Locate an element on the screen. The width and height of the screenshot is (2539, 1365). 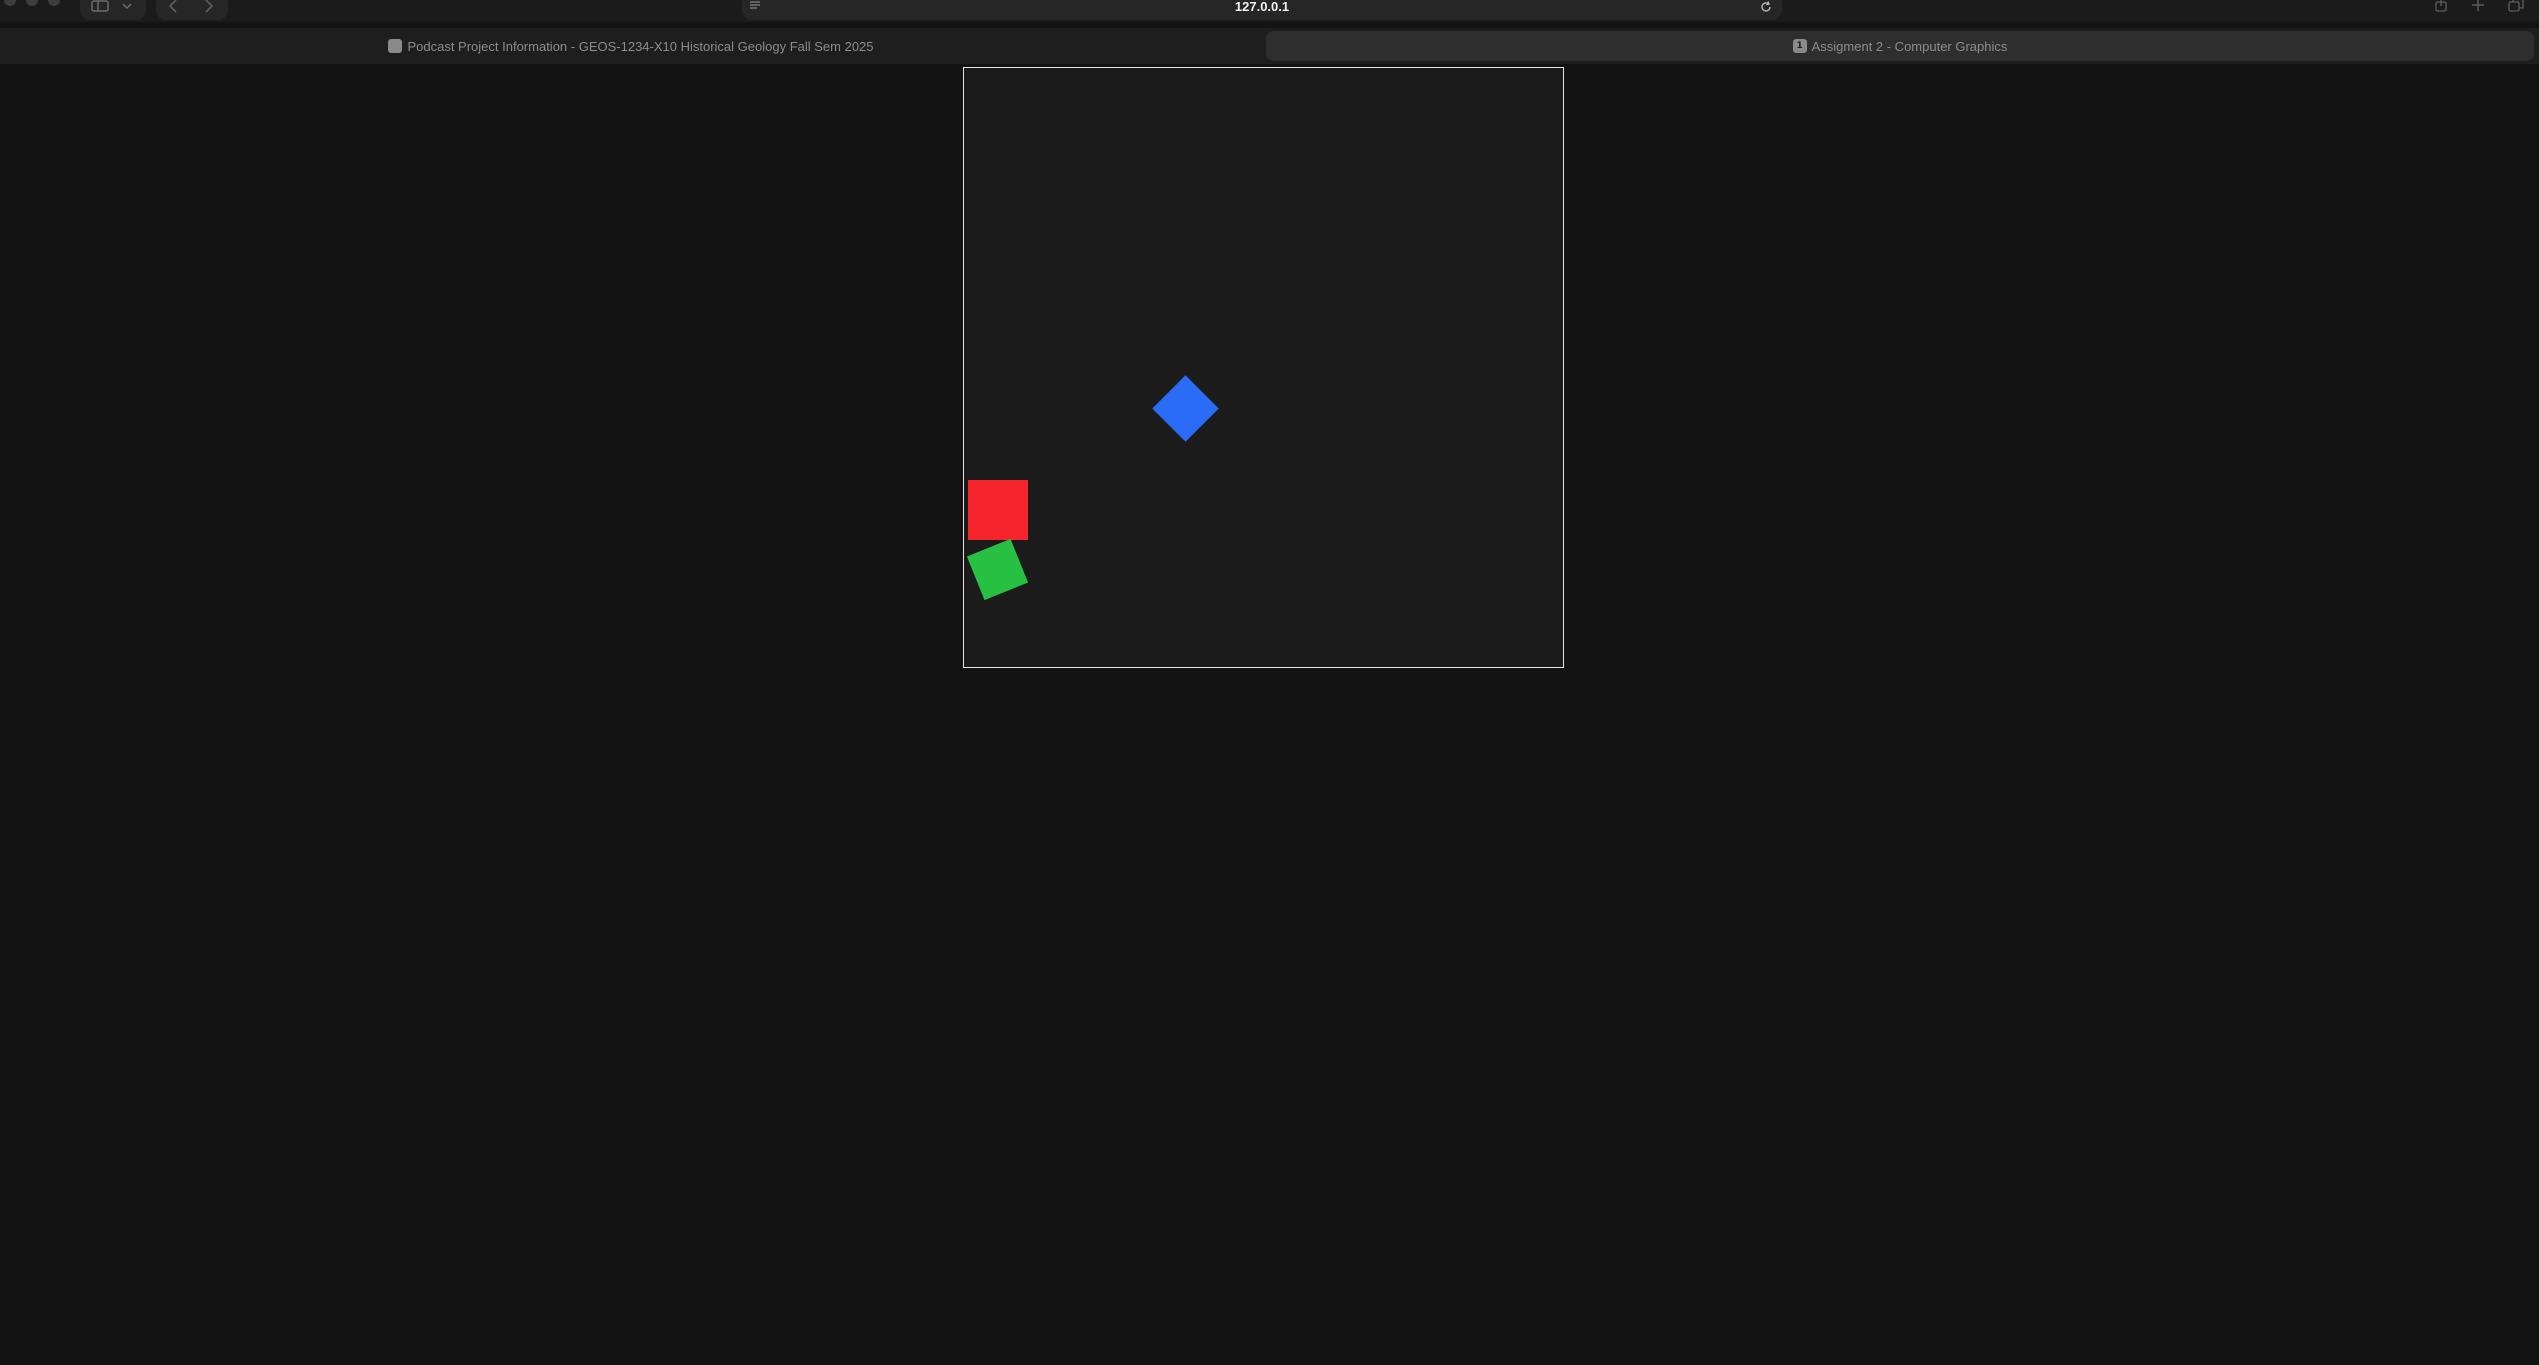
share-icon is located at coordinates (2441, 6).